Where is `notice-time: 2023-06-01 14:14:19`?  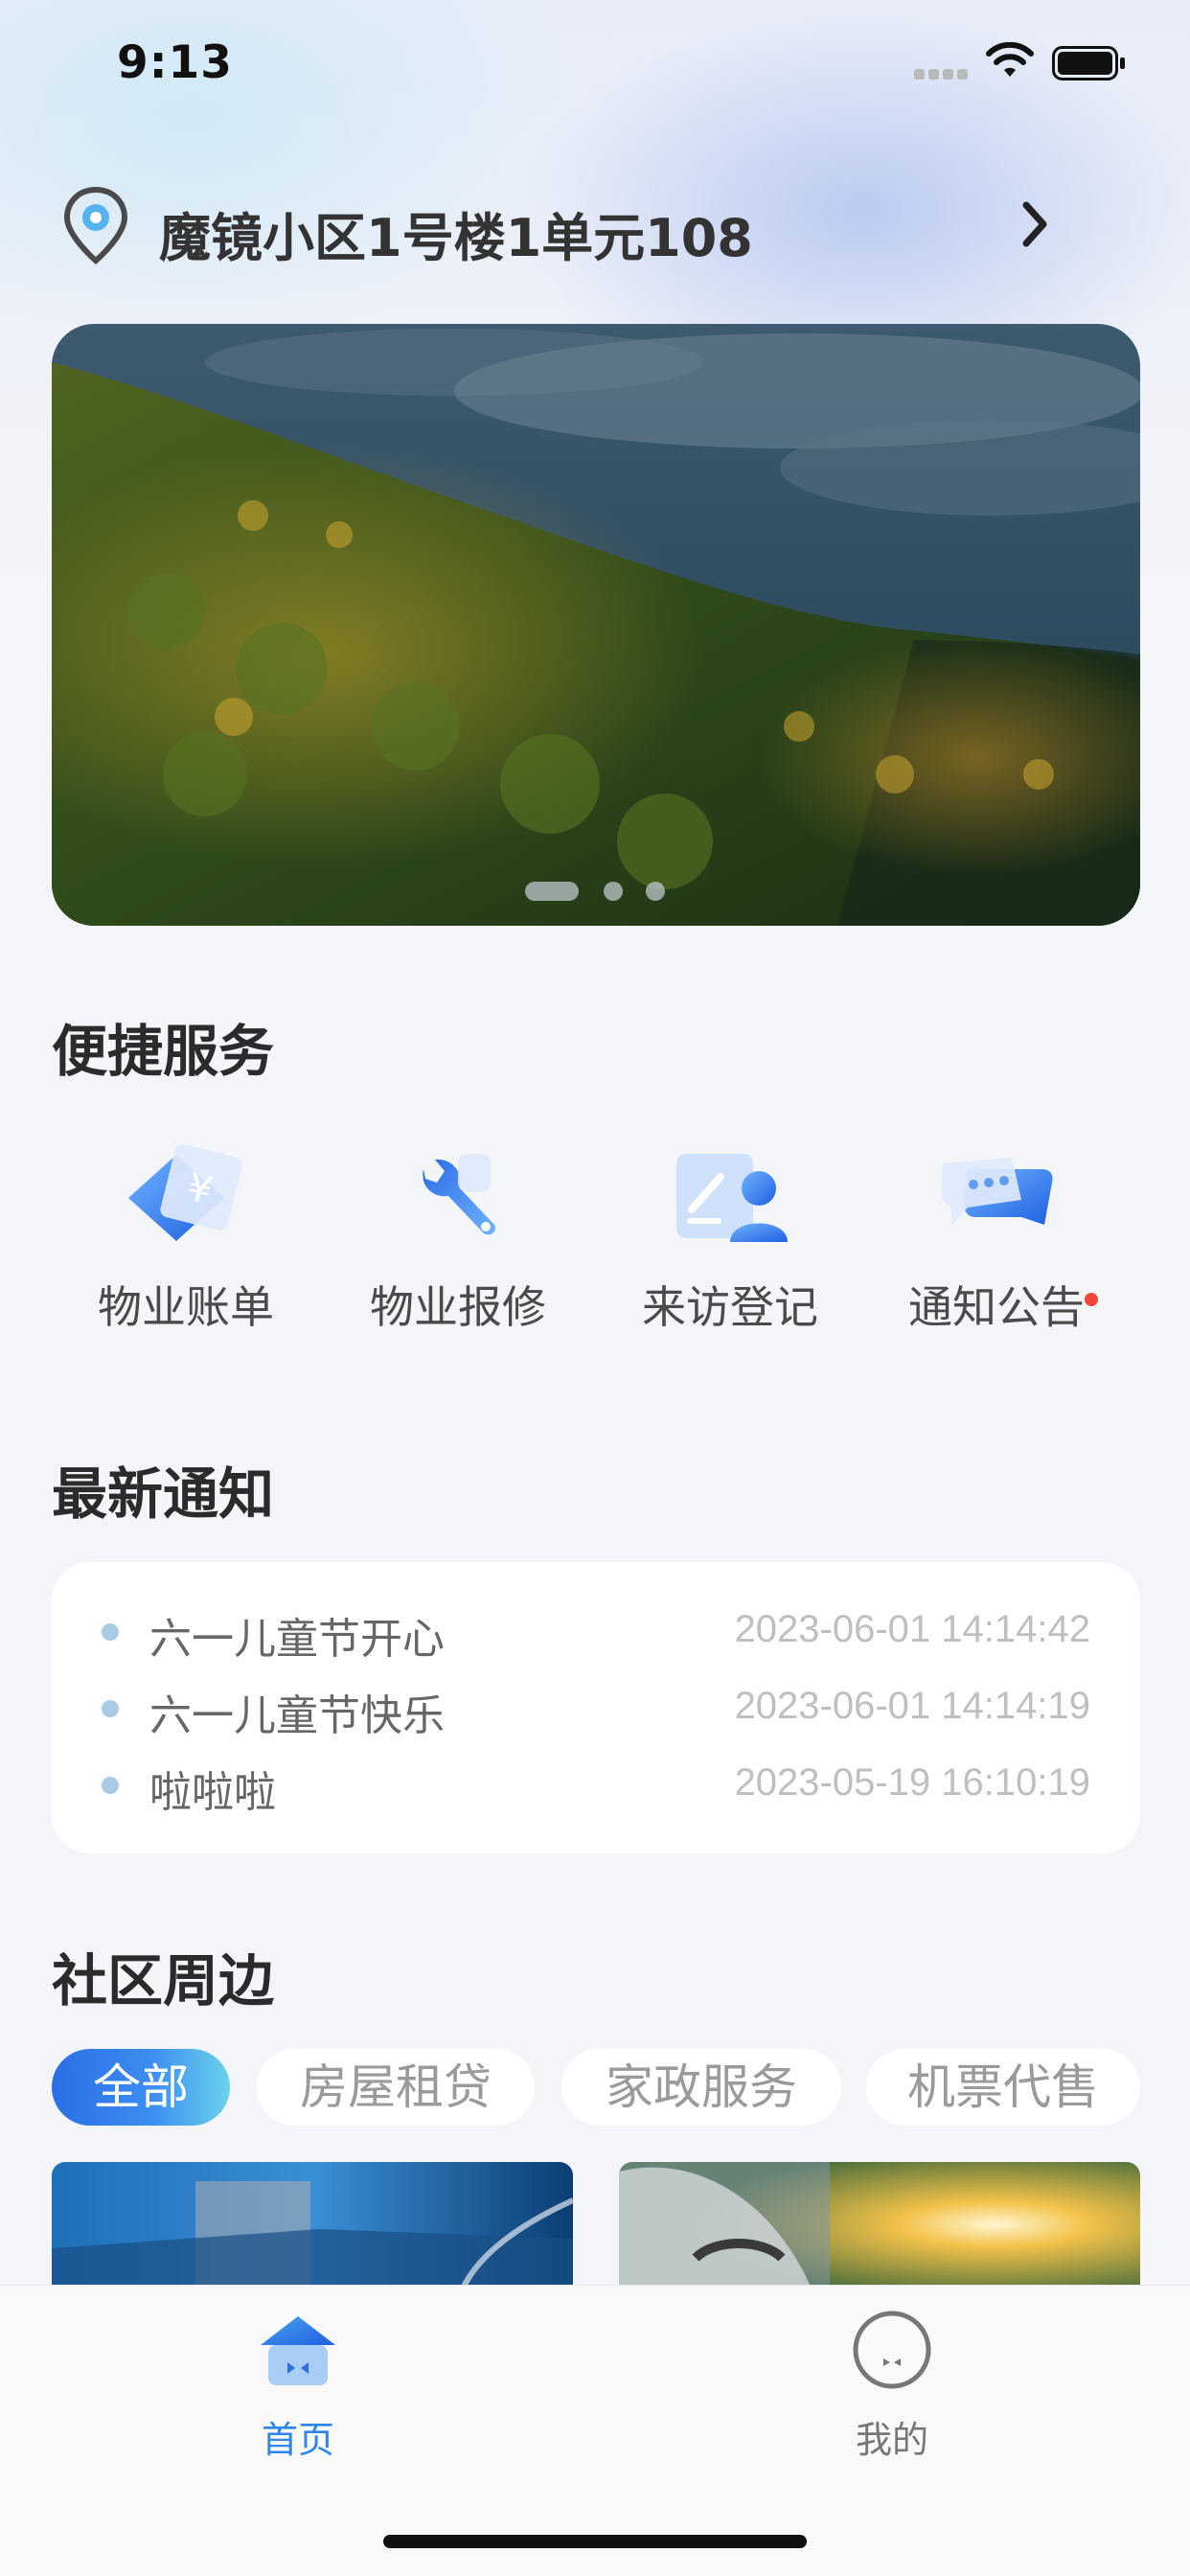
notice-time: 2023-06-01 14:14:19 is located at coordinates (912, 1706).